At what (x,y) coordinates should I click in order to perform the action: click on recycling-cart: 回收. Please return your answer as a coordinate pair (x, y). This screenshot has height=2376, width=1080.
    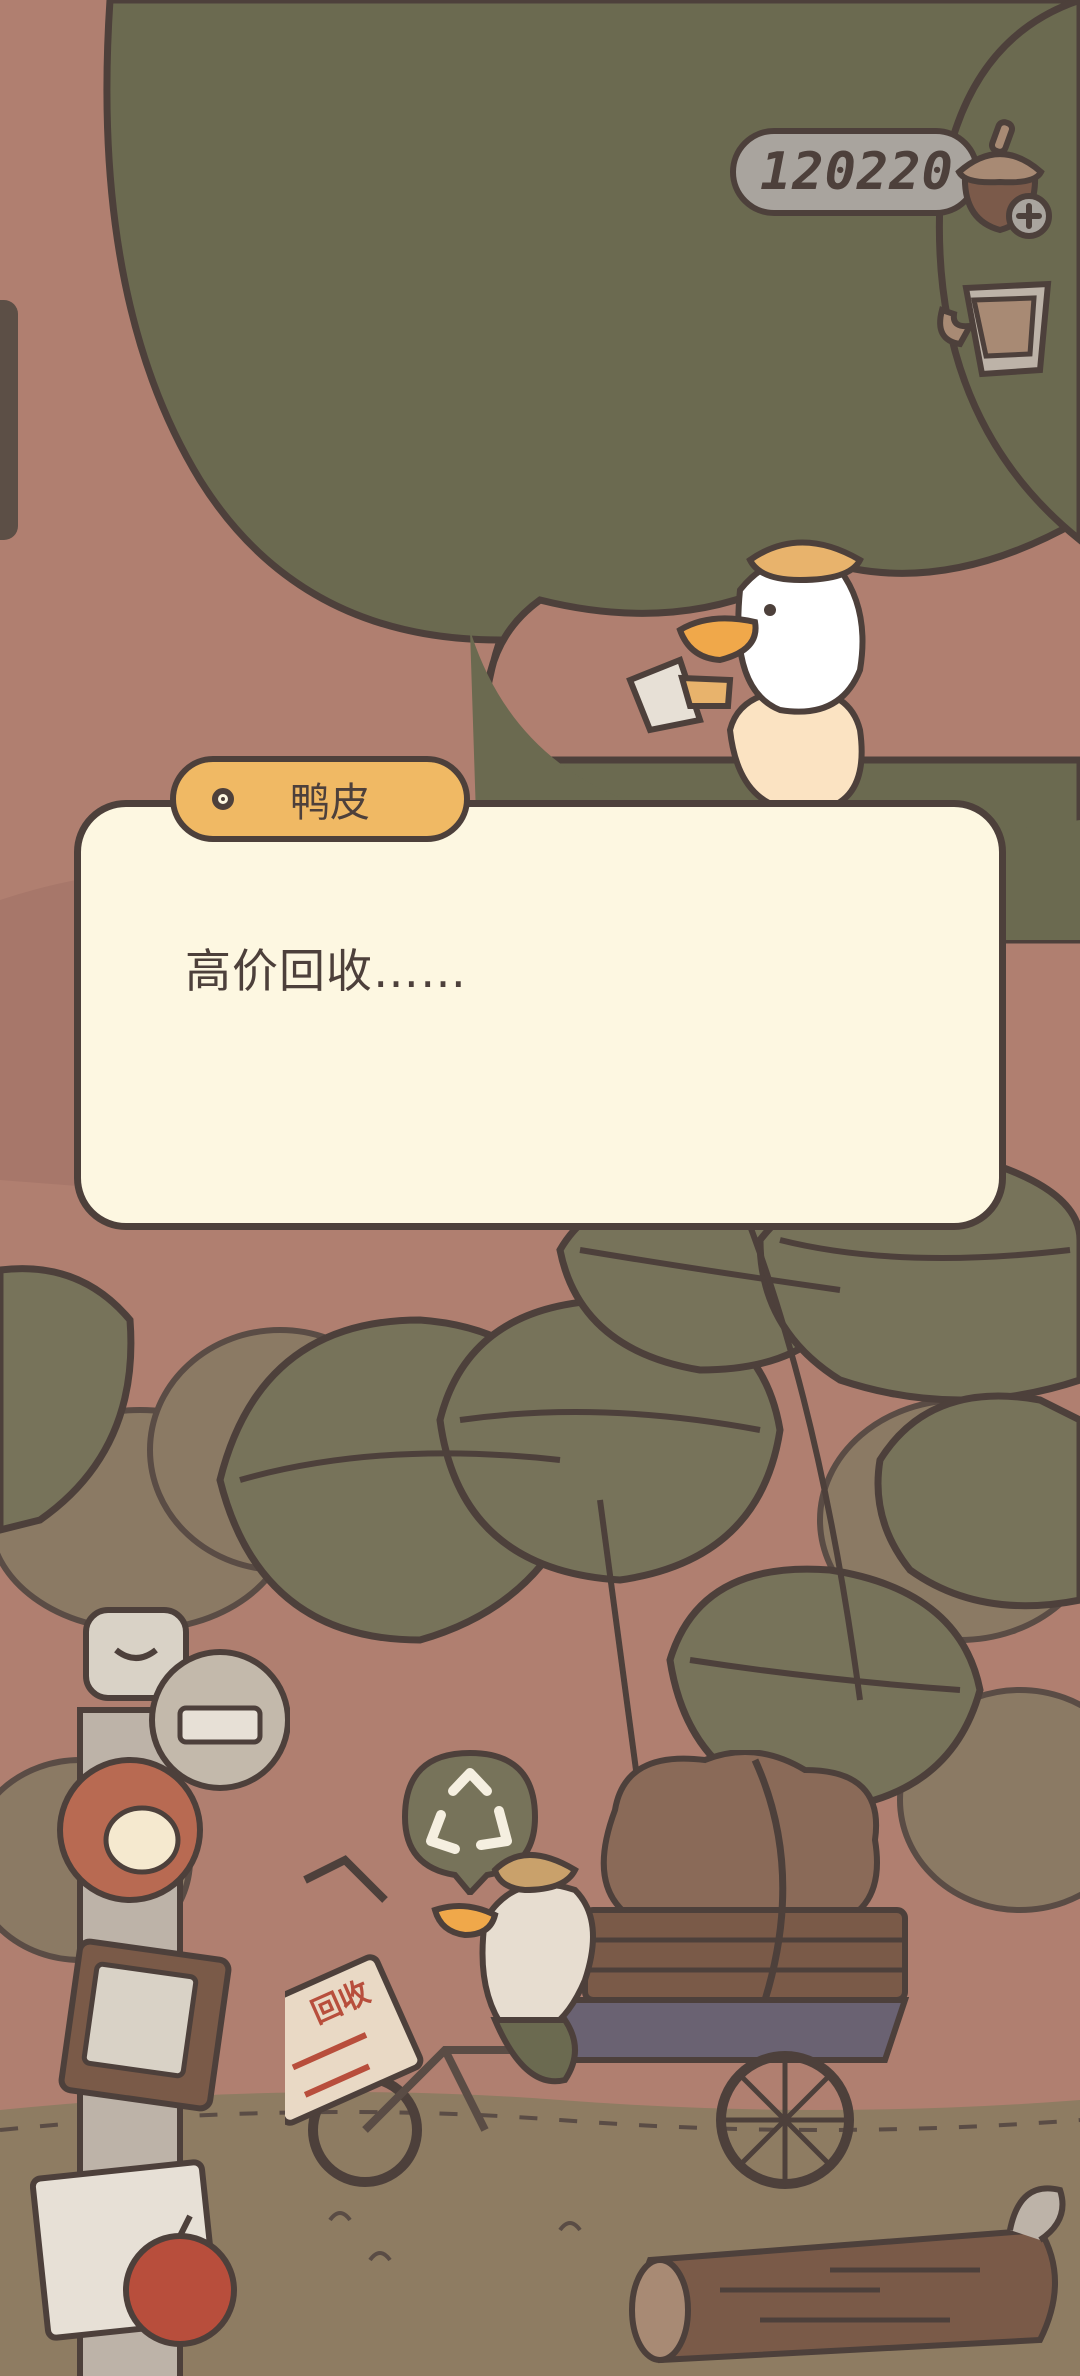
    Looking at the image, I should click on (605, 1970).